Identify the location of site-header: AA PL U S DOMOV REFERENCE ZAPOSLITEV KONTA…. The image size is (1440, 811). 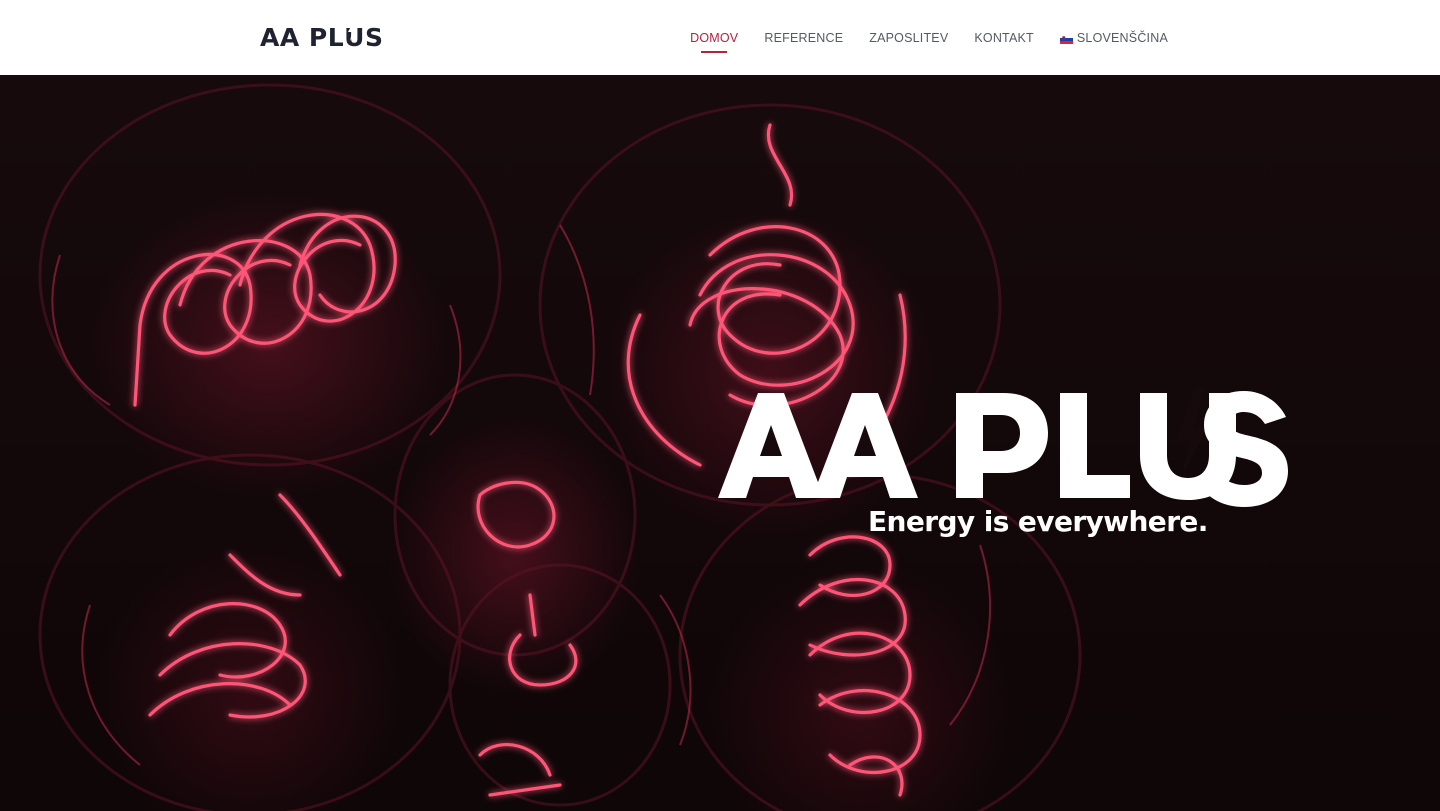
(720, 37).